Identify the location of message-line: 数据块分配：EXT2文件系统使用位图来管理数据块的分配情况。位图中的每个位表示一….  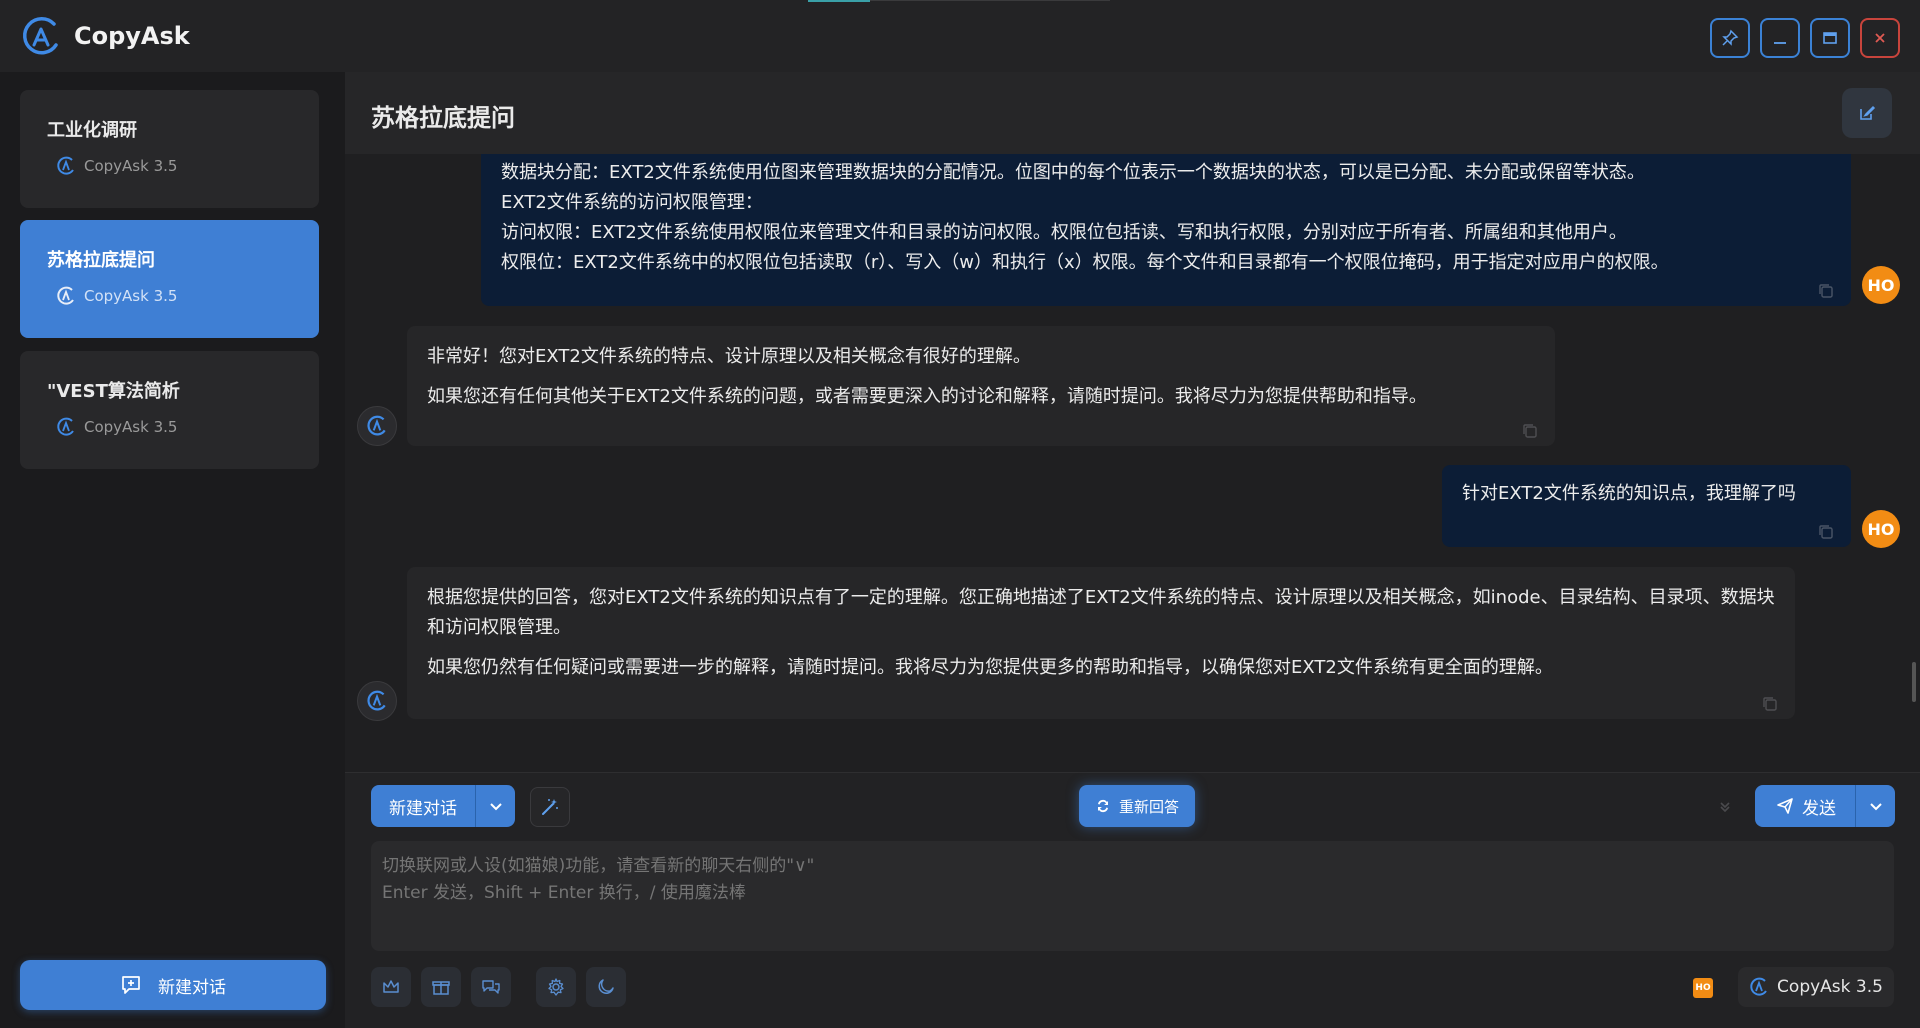
(1073, 172).